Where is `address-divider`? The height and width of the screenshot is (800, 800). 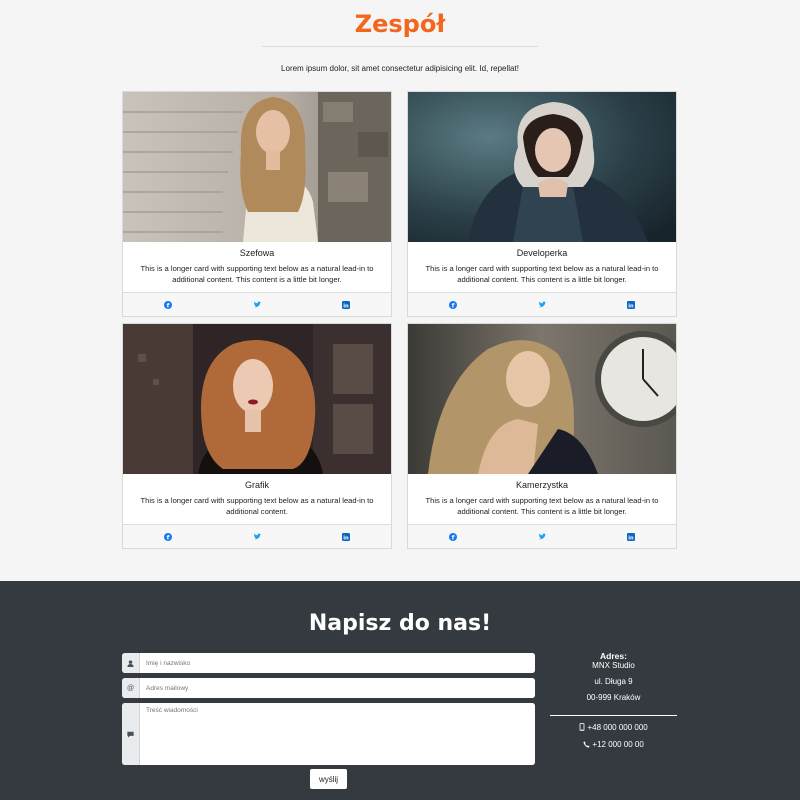
address-divider is located at coordinates (613, 715).